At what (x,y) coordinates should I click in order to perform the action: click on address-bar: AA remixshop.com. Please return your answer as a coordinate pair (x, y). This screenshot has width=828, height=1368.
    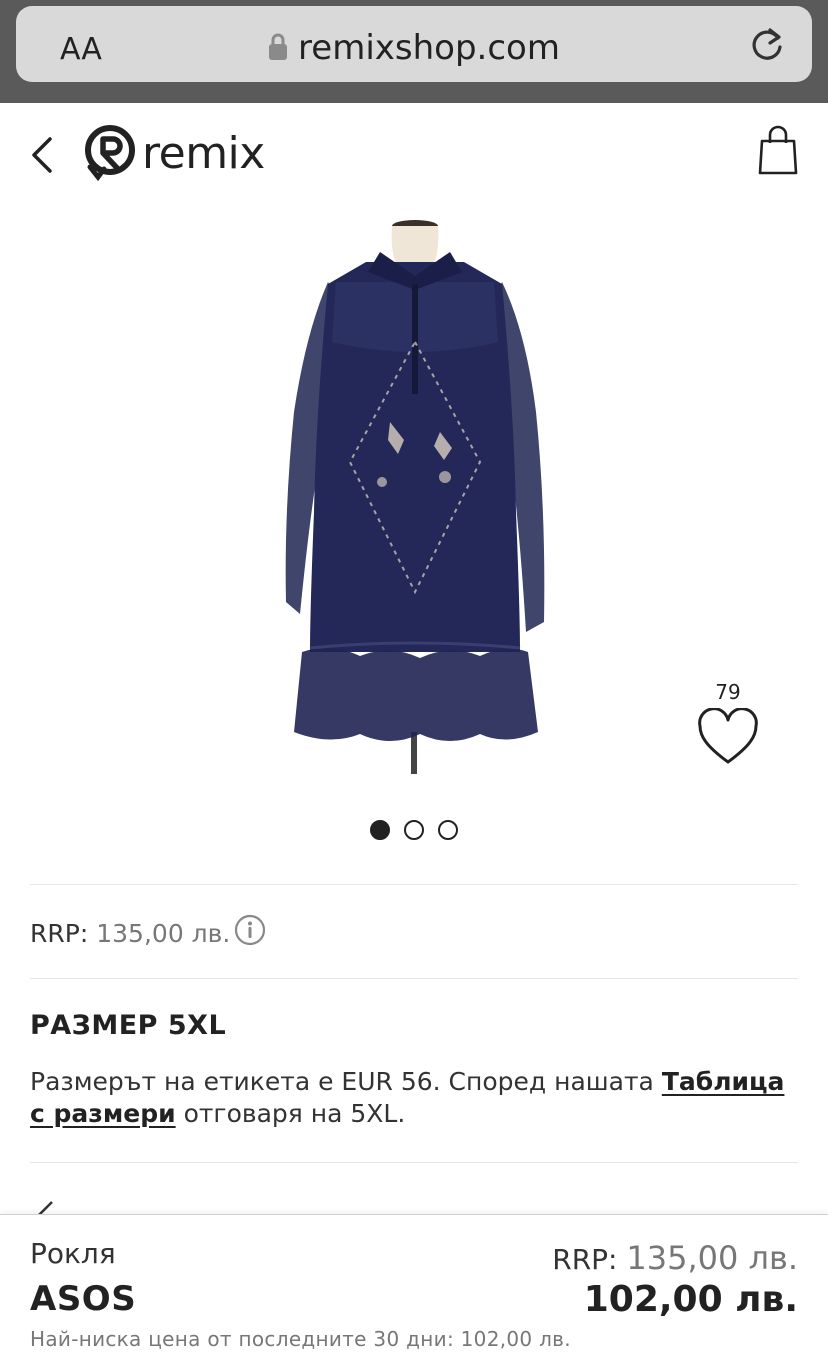
    Looking at the image, I should click on (414, 44).